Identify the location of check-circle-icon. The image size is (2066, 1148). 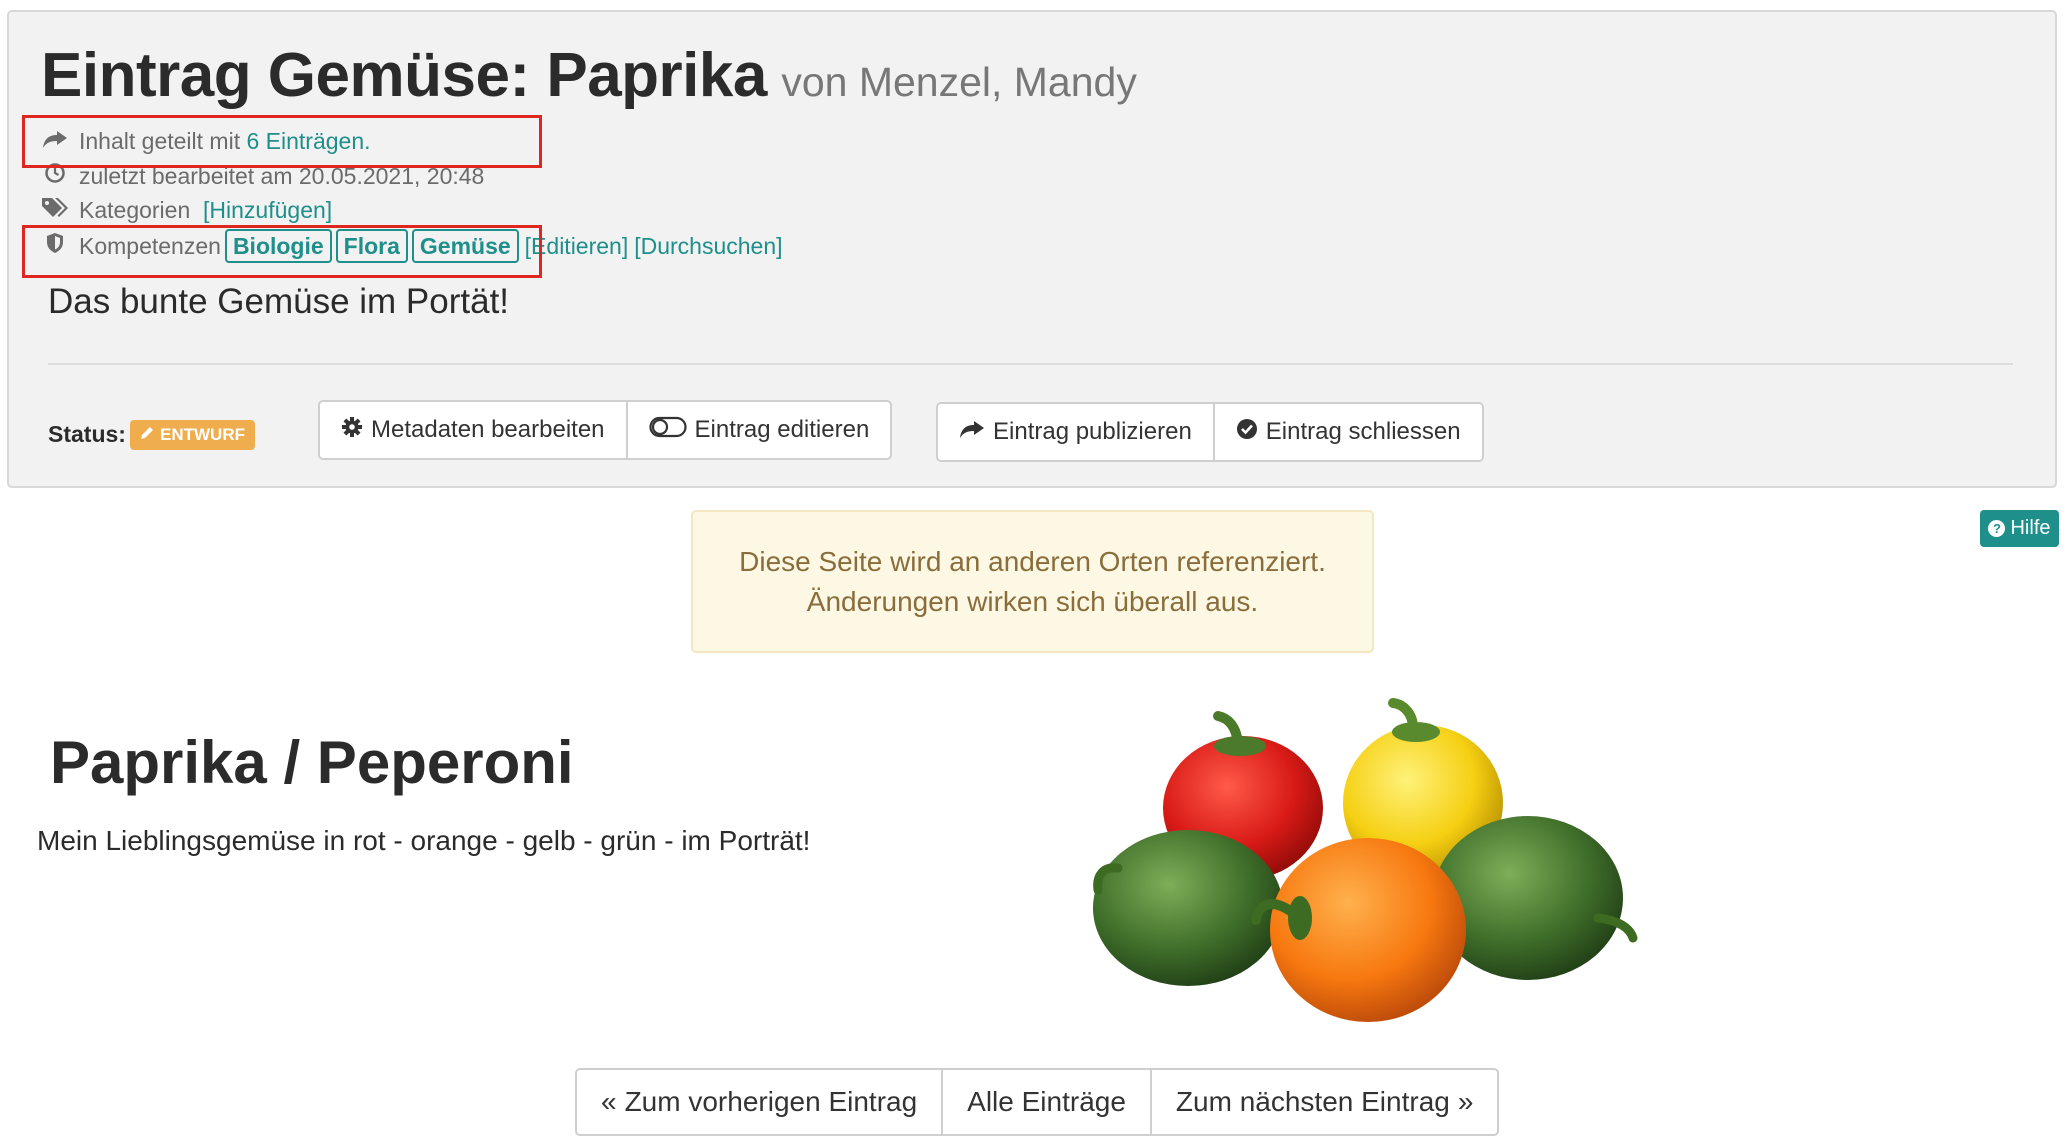
(1247, 432).